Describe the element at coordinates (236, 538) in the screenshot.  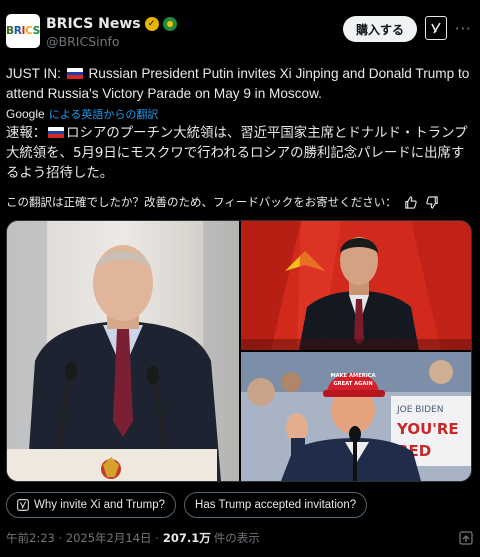
I see `view-count-label: 件の表示` at that location.